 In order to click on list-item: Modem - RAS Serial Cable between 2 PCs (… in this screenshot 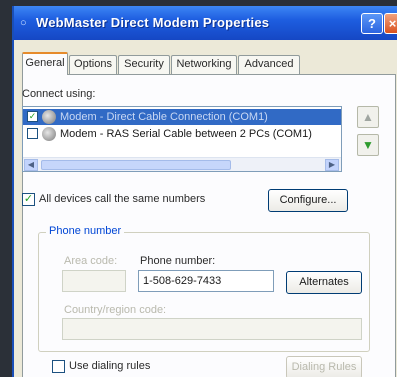, I will do `click(182, 134)`.